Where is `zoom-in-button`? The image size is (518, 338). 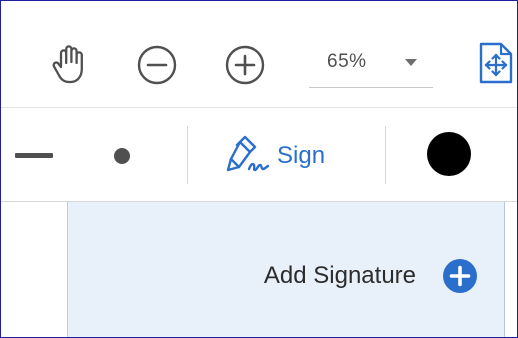 zoom-in-button is located at coordinates (245, 65).